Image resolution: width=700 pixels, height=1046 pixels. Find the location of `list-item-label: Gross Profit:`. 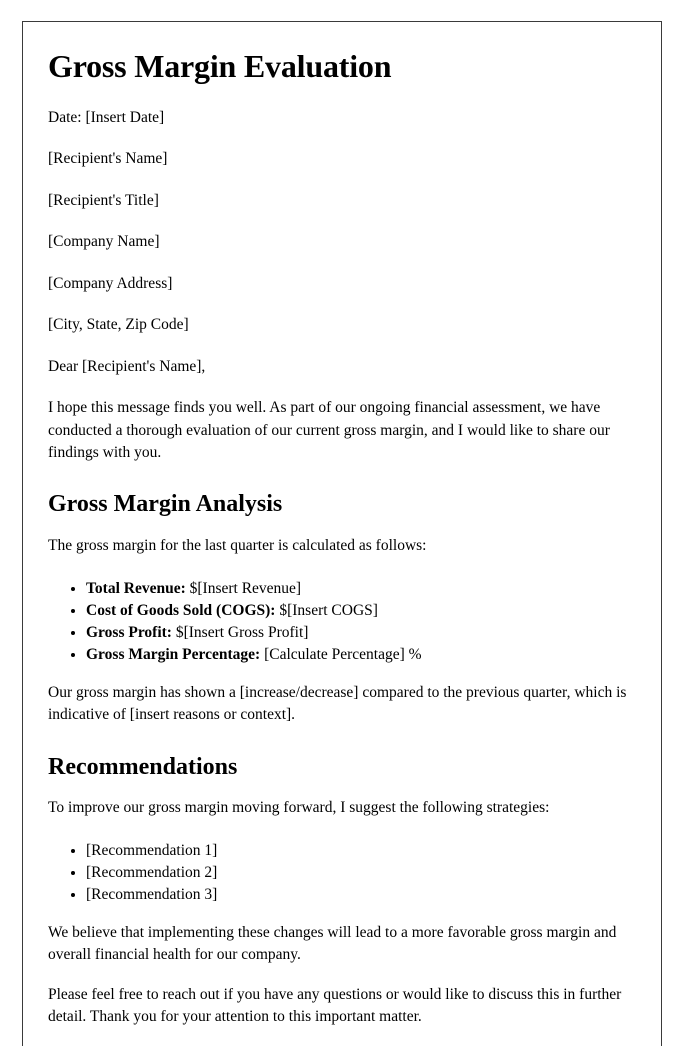

list-item-label: Gross Profit: is located at coordinates (129, 632).